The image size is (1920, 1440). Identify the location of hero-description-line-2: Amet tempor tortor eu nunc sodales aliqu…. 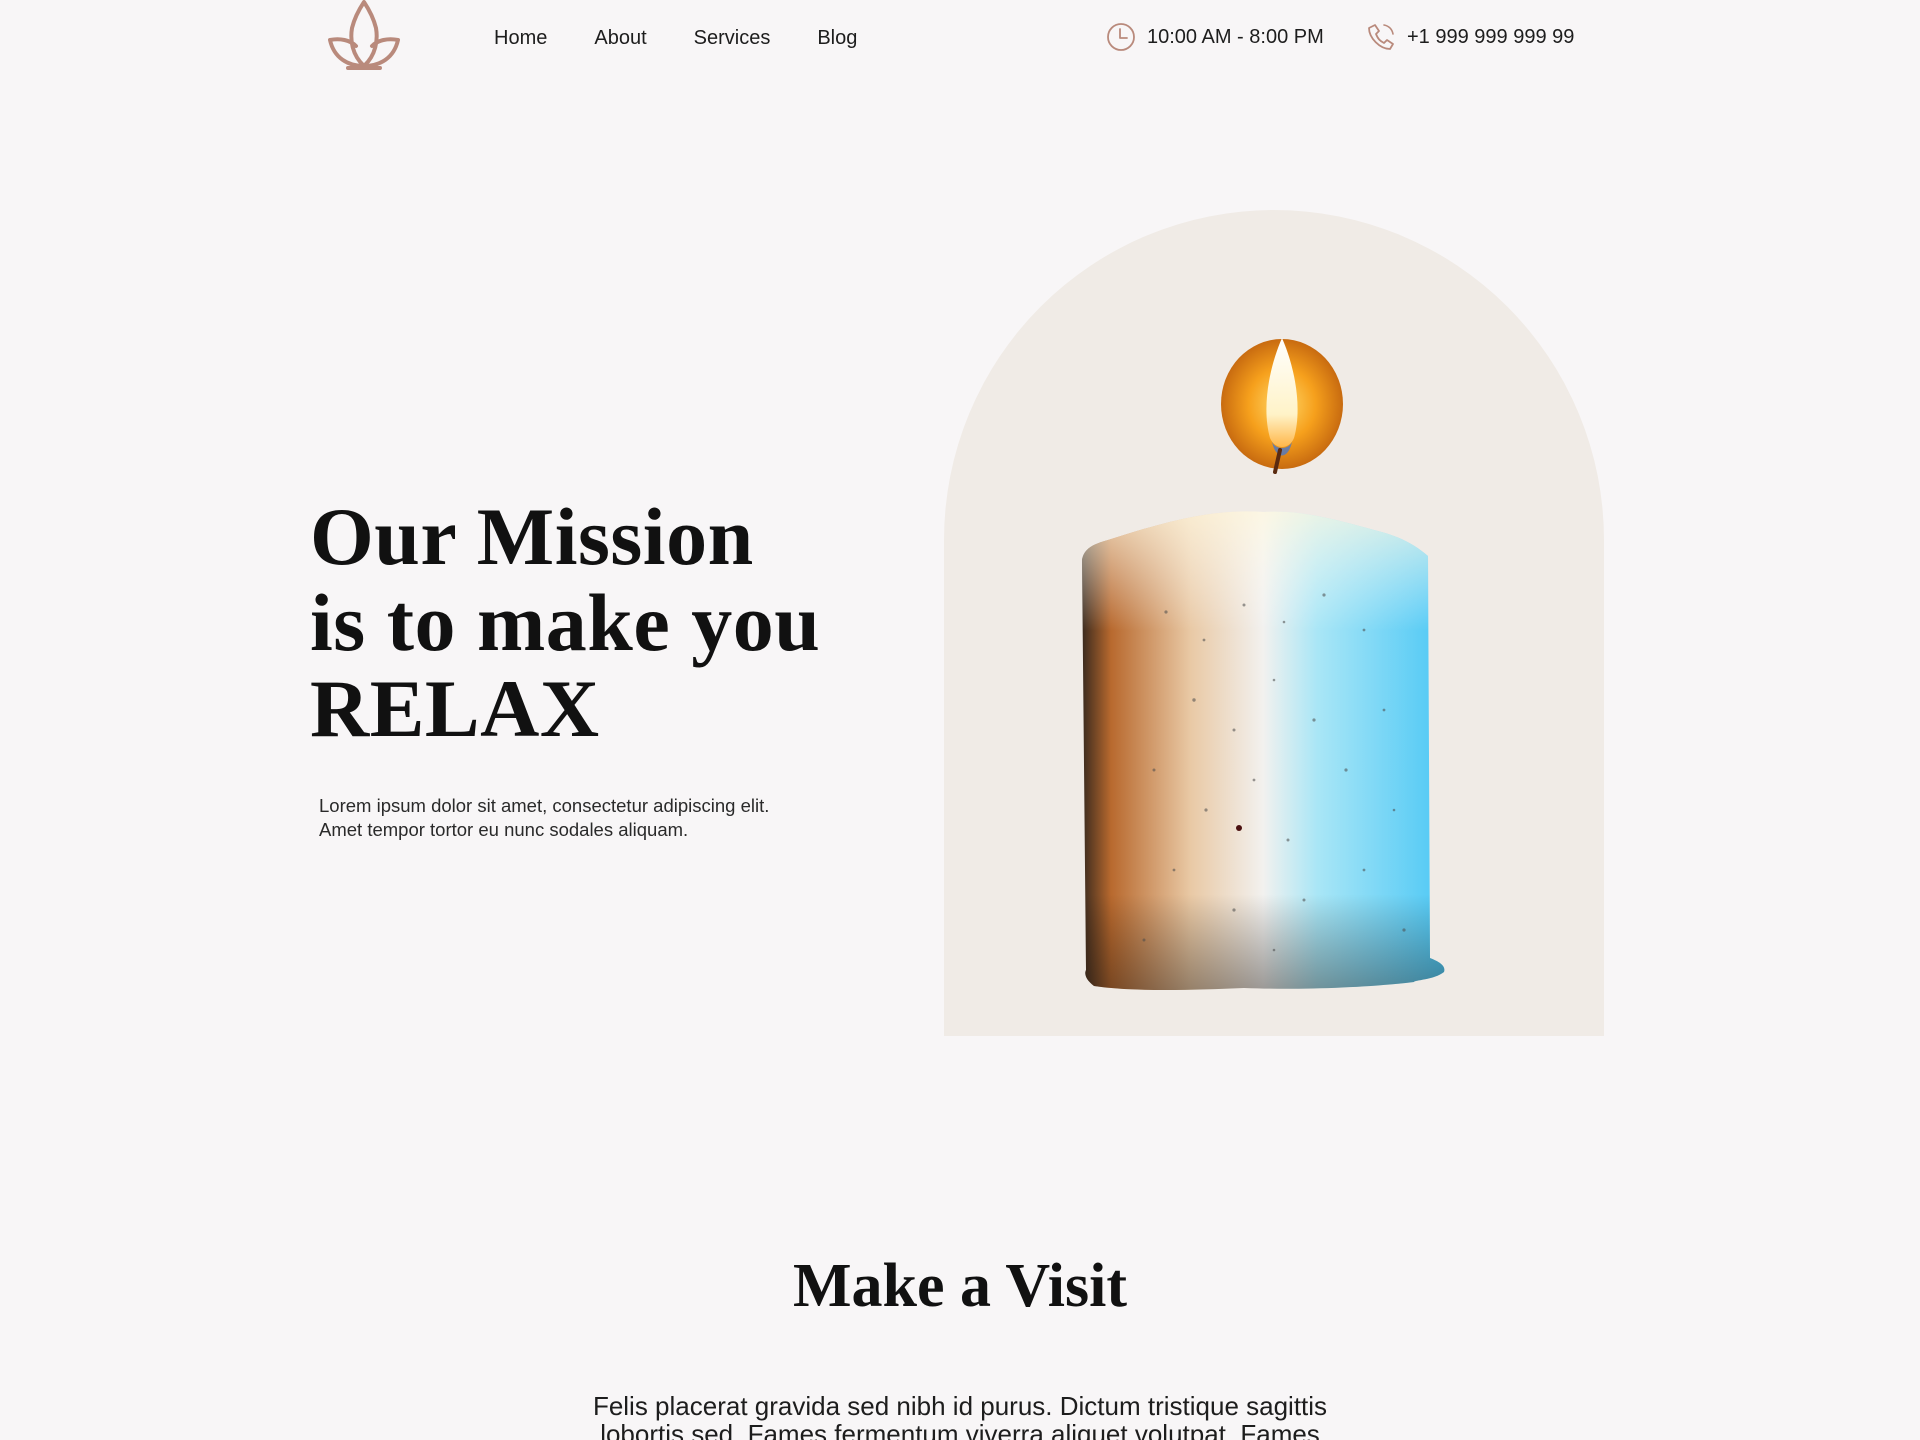
(504, 829).